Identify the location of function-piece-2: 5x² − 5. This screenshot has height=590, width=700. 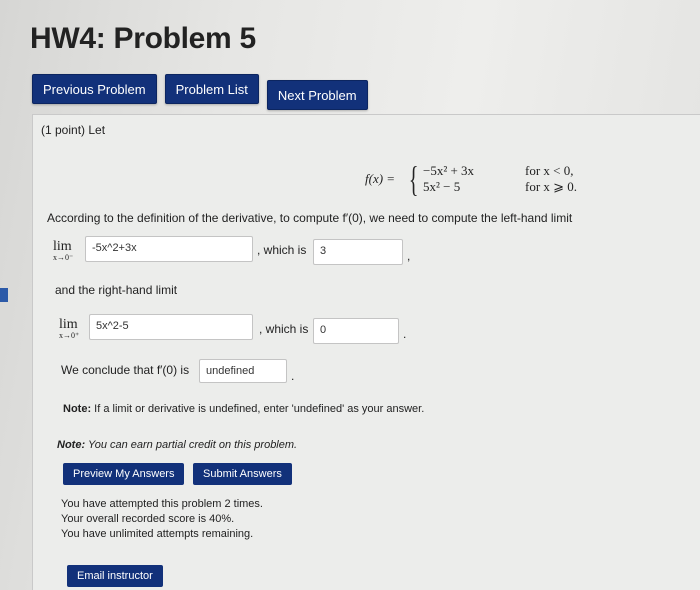
(442, 186).